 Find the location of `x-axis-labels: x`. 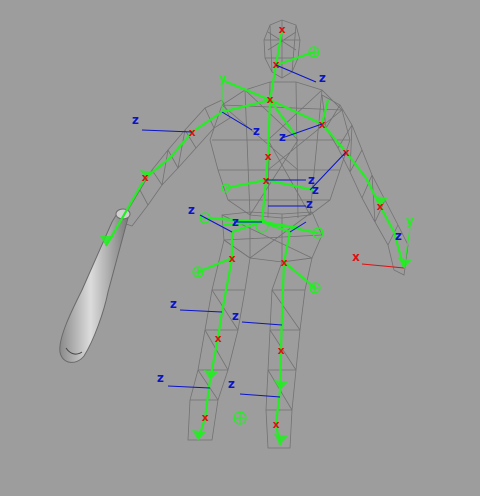

x-axis-labels: x is located at coordinates (356, 257).